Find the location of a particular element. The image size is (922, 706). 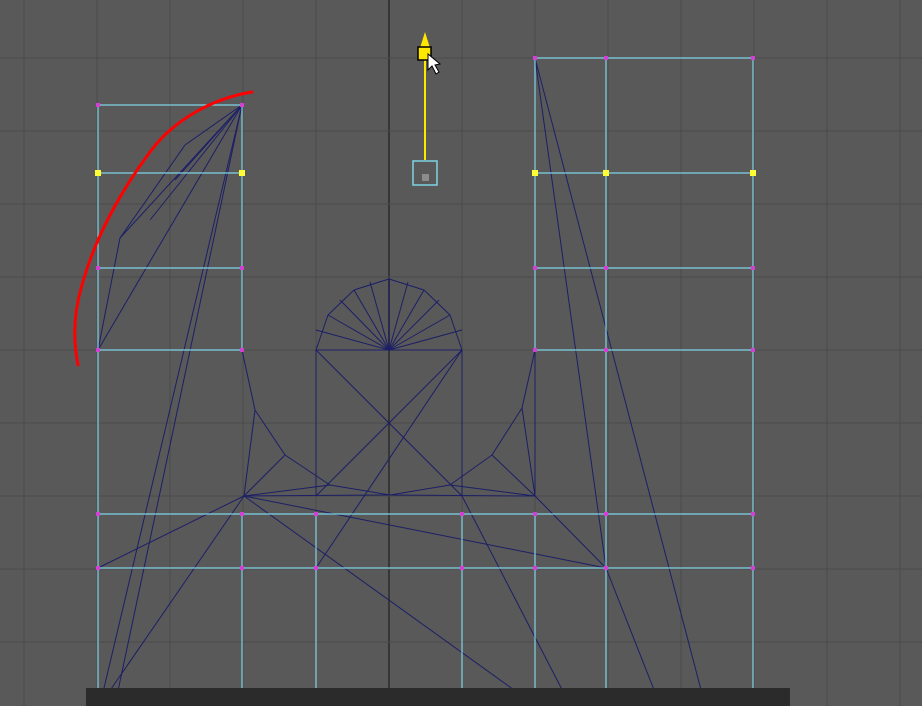

move-manipulator-icon is located at coordinates (424, 96).